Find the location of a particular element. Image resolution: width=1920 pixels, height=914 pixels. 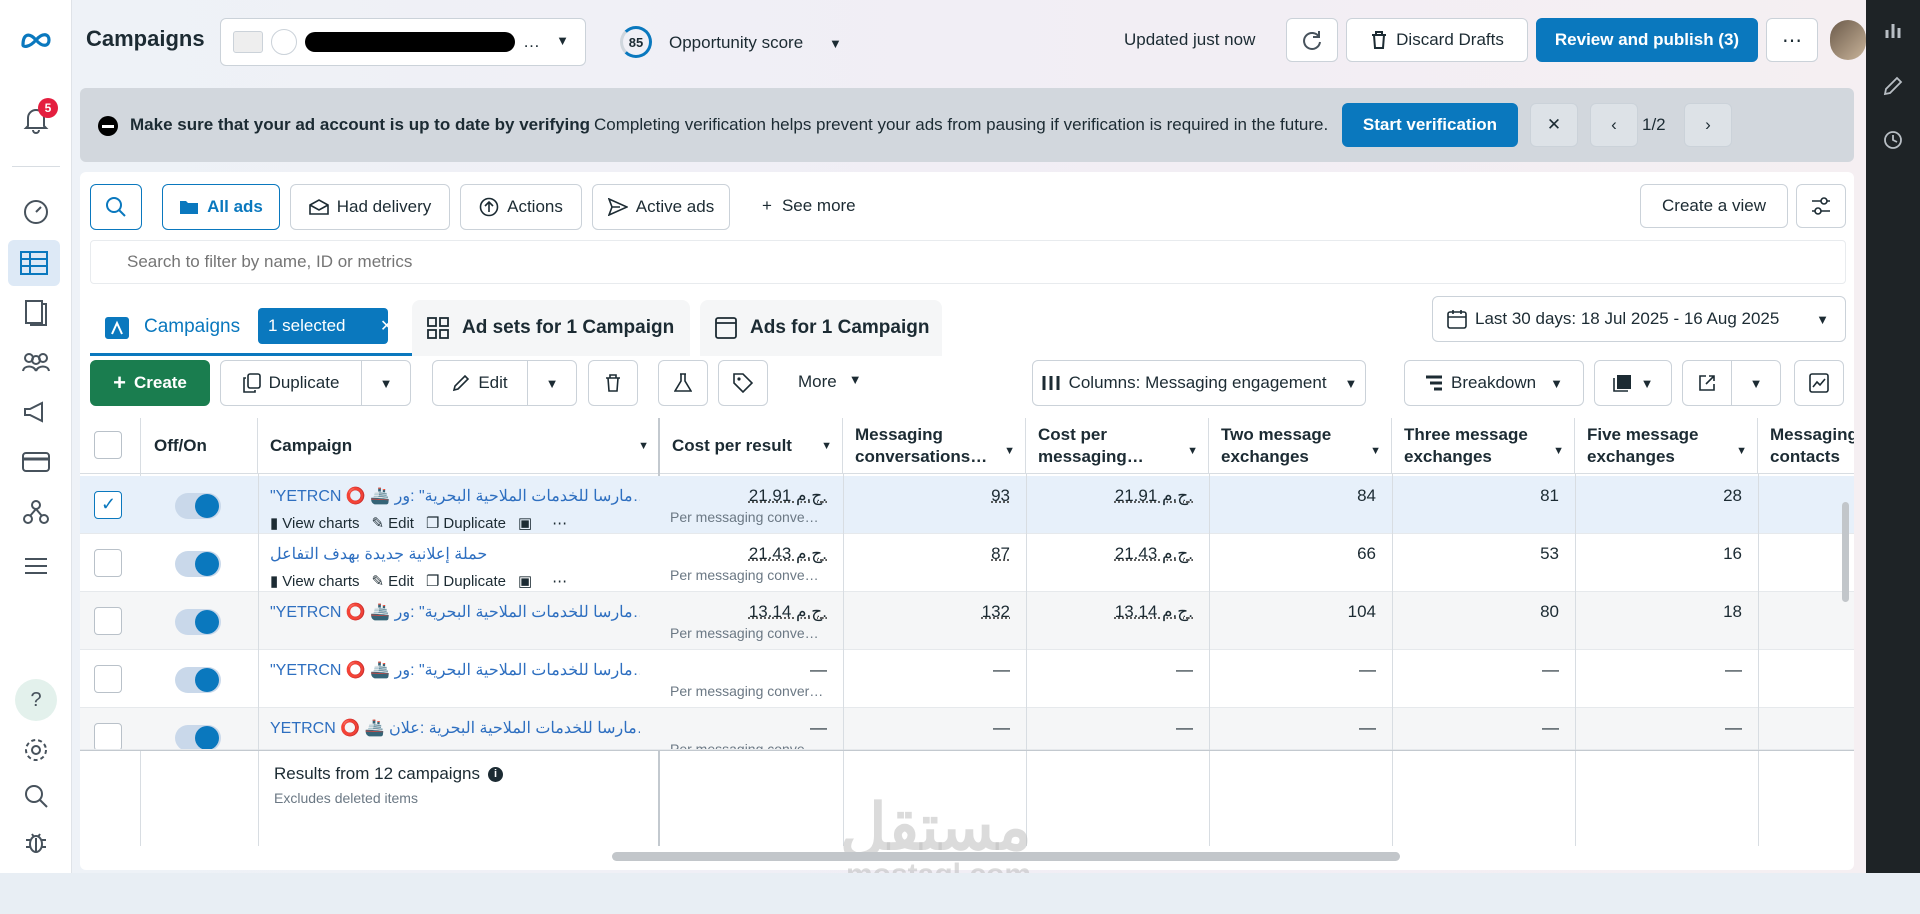

create-button: + Create is located at coordinates (150, 383).